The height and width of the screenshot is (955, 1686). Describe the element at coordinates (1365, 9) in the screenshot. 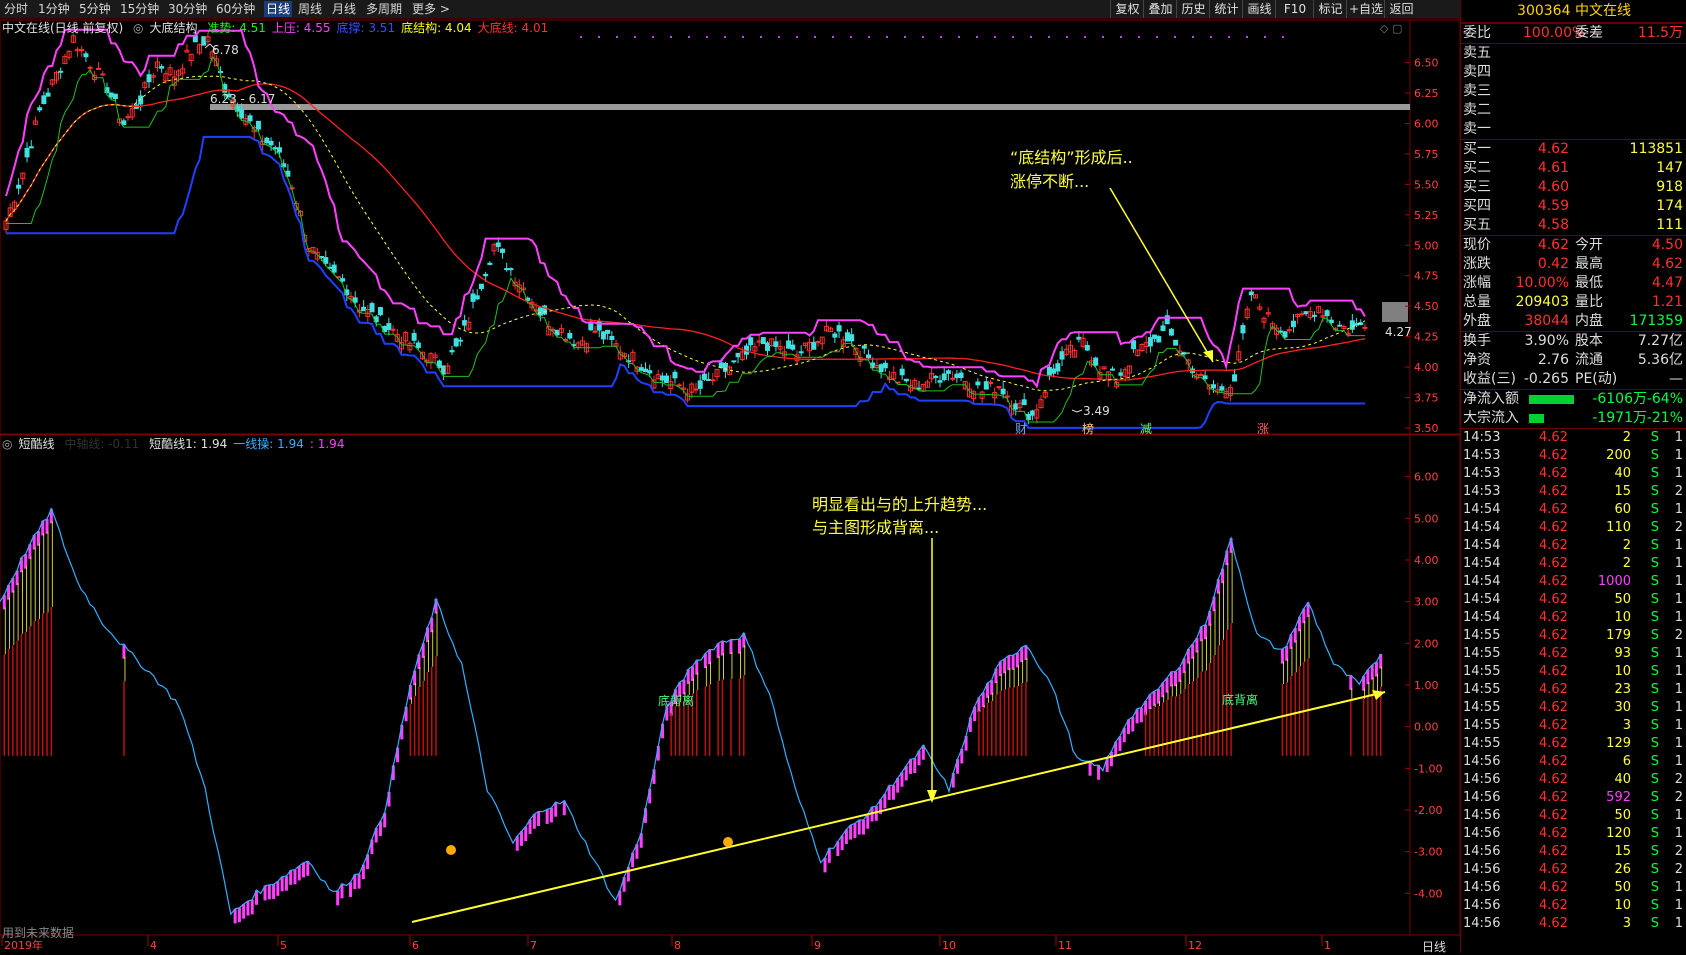

I see `toolbar-button-7: +自选` at that location.